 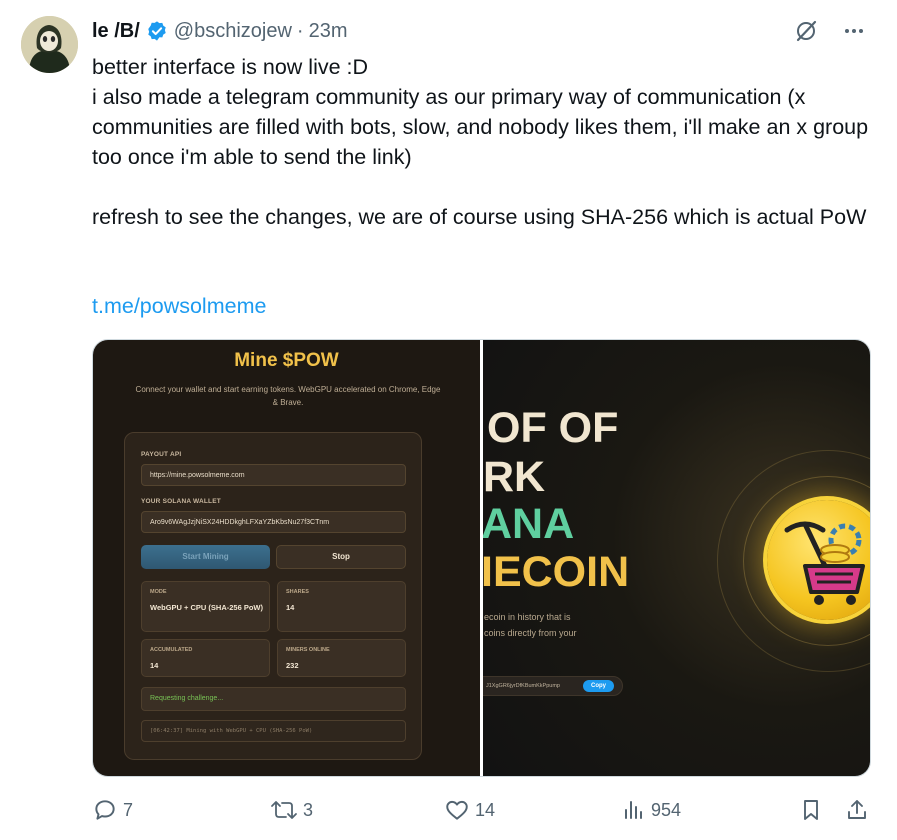 I want to click on like-count: 14, so click(x=485, y=809).